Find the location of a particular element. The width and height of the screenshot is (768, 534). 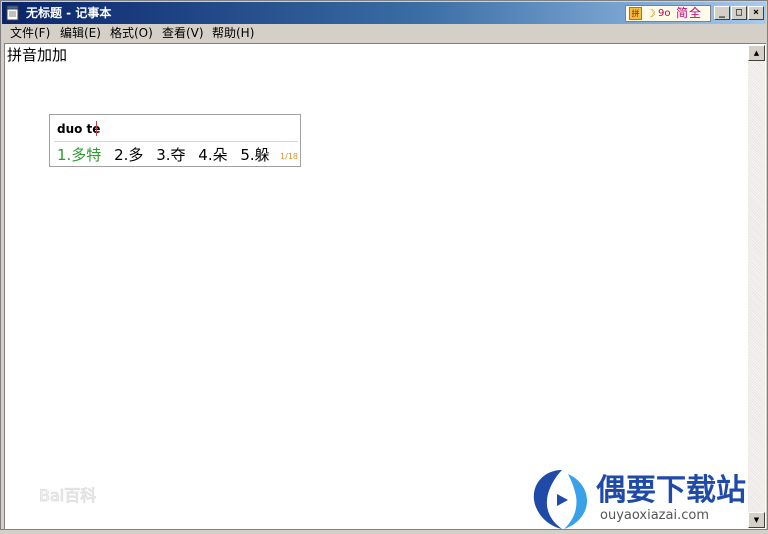

candidate-page-indicator: 1/18 is located at coordinates (289, 156).